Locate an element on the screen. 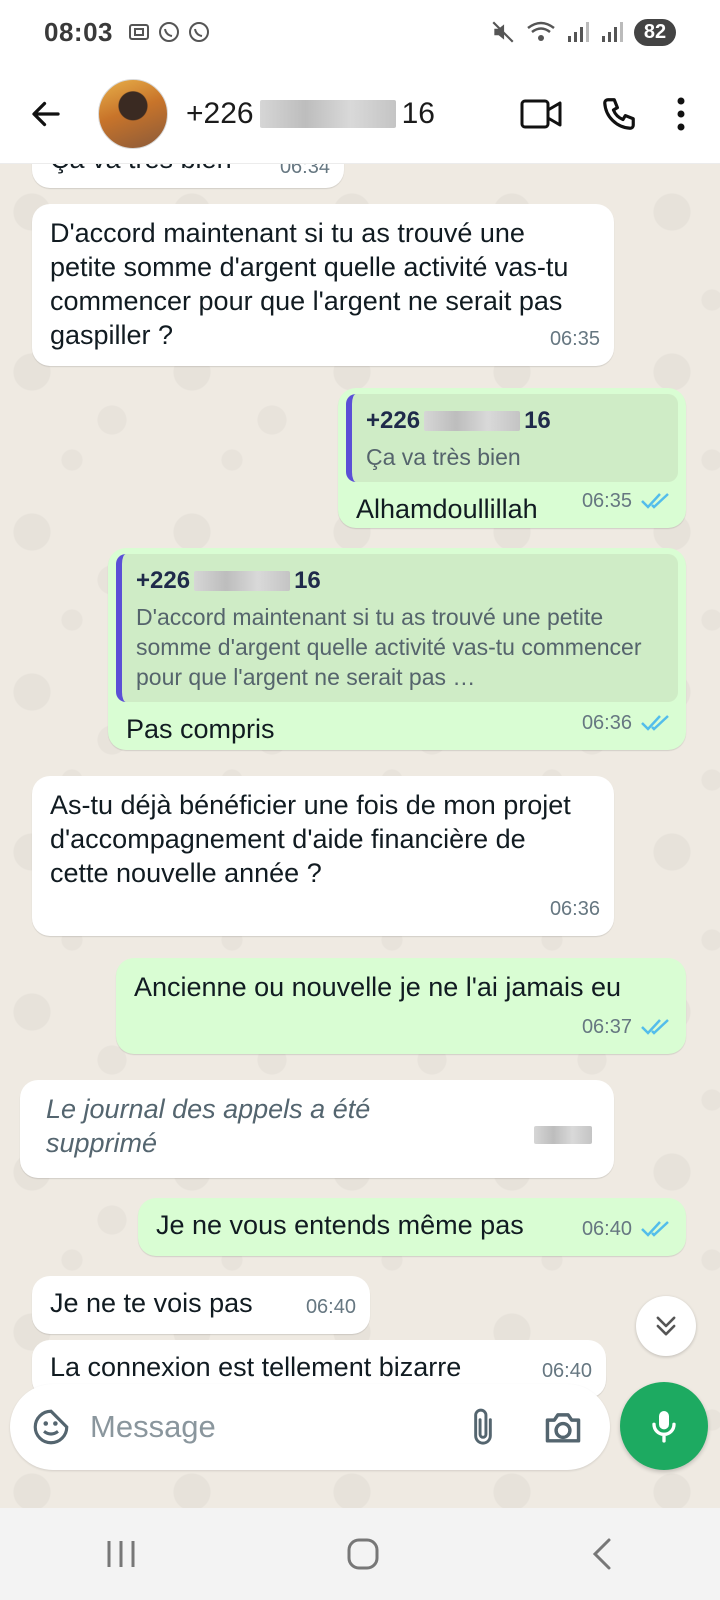 This screenshot has width=720, height=1600. contact-number-suffix: 16 is located at coordinates (418, 113).